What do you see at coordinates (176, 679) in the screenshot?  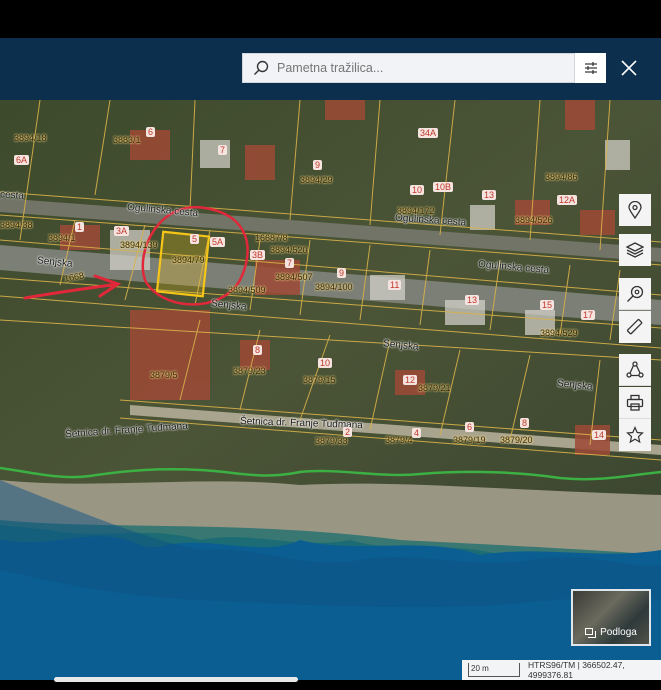 I see `home-indicator` at bounding box center [176, 679].